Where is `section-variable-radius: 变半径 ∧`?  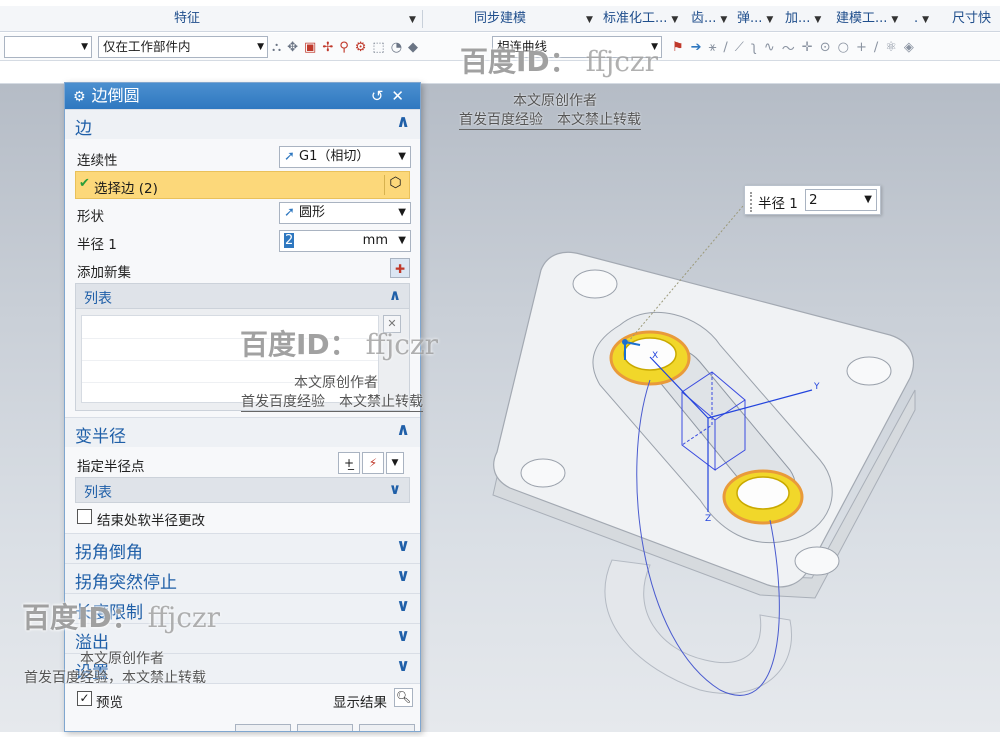 section-variable-radius: 变半径 ∧ is located at coordinates (242, 432).